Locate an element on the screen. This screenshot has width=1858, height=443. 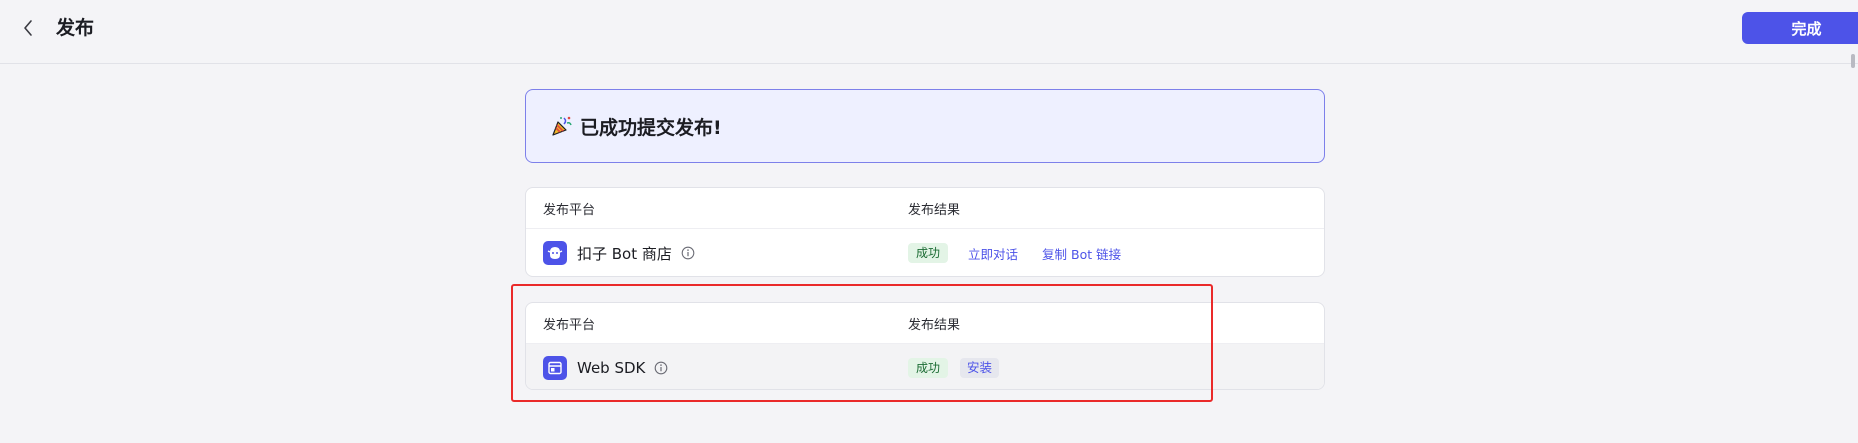
result-cell: 成功 立即对话 复制 Bot 链接 is located at coordinates (1014, 253).